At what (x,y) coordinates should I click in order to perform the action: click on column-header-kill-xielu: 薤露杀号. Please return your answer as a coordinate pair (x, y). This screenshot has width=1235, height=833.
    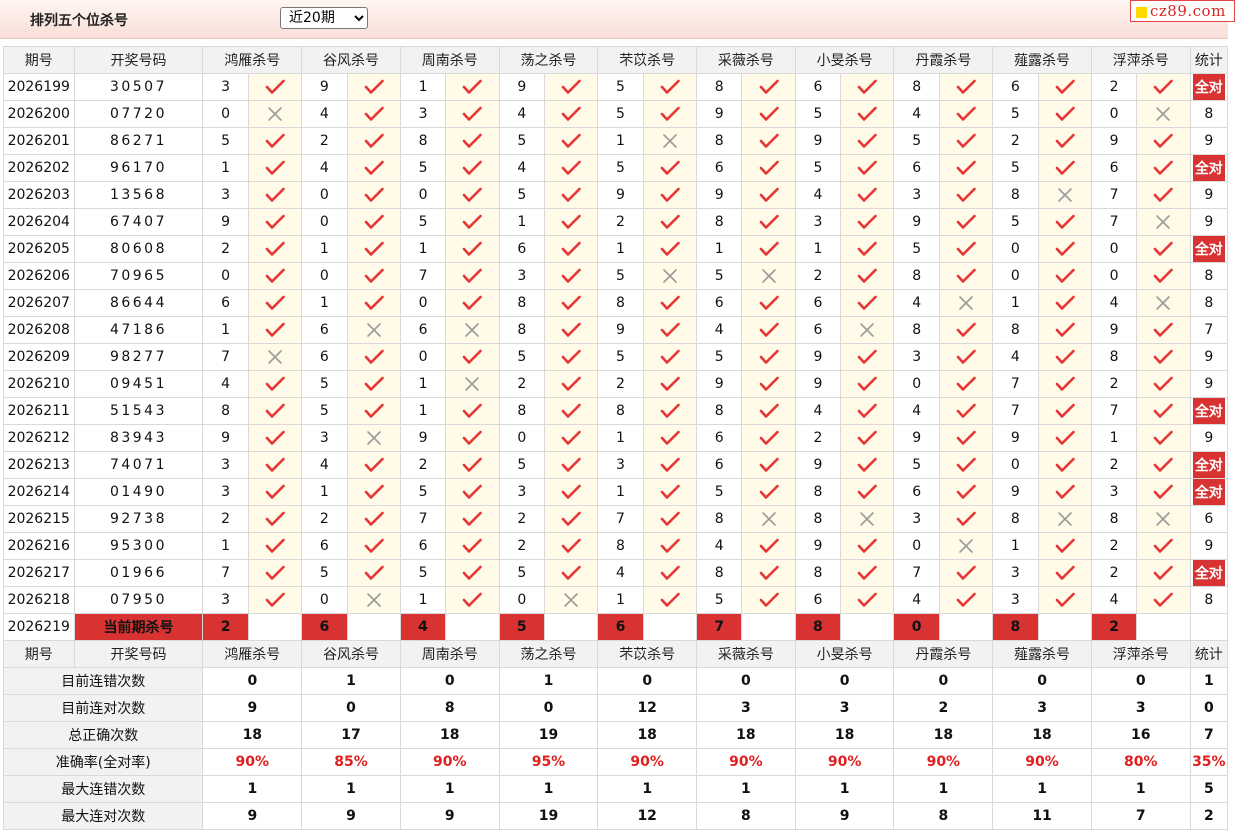
    Looking at the image, I should click on (1042, 654).